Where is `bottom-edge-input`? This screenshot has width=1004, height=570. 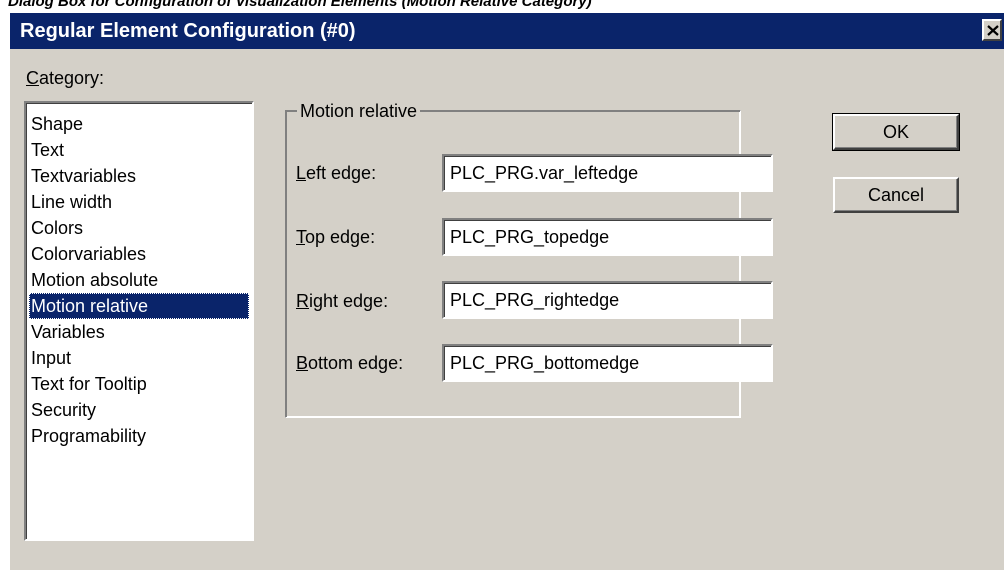
bottom-edge-input is located at coordinates (607, 363).